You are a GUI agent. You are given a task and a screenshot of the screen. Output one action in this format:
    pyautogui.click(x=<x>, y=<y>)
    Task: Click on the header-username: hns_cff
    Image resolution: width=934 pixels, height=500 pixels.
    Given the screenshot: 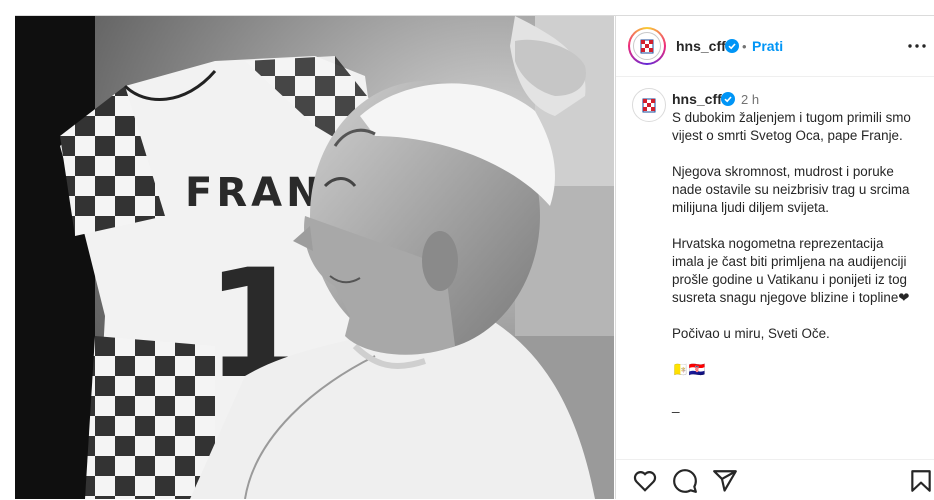 What is the action you would take?
    pyautogui.click(x=701, y=46)
    